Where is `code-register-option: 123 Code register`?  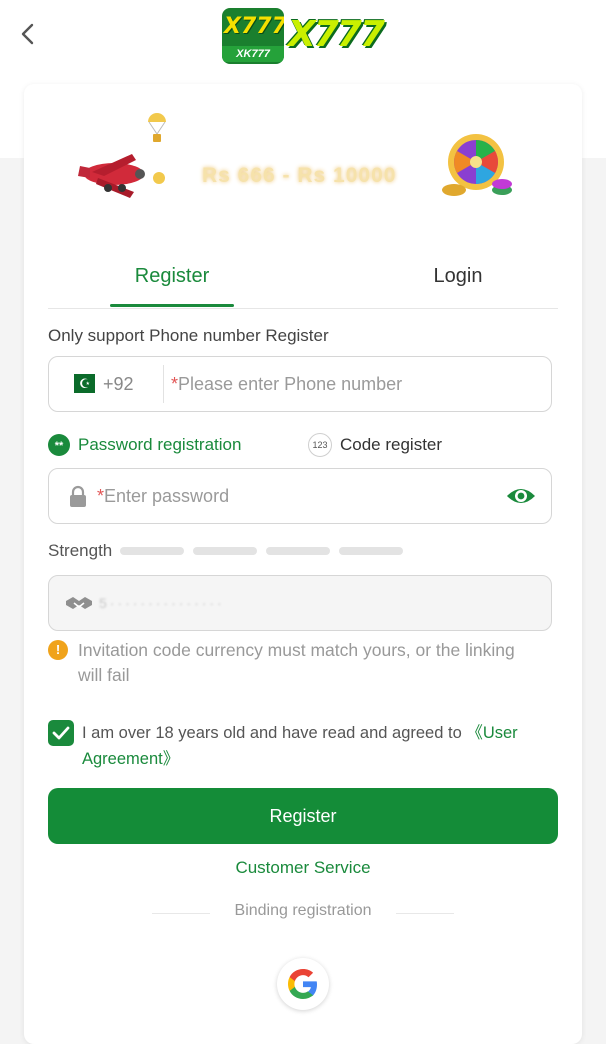 code-register-option: 123 Code register is located at coordinates (375, 445).